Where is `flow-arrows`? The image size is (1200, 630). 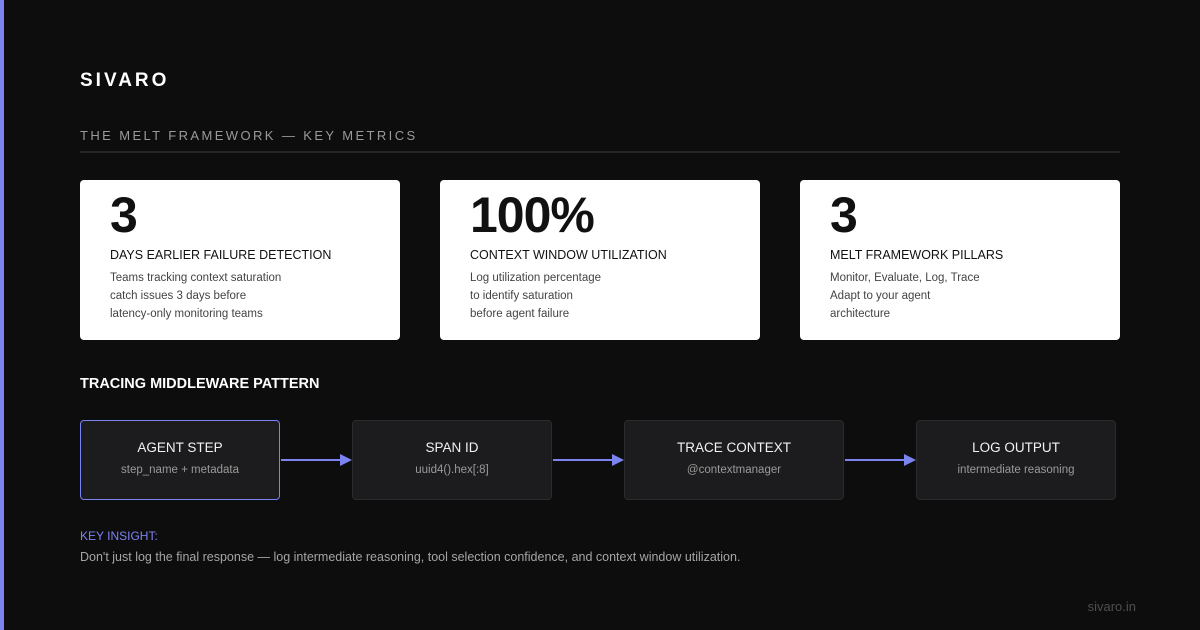
flow-arrows is located at coordinates (598, 460).